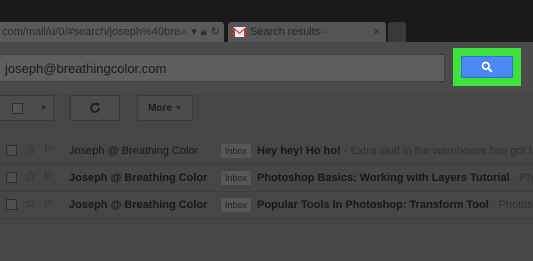 This screenshot has height=261, width=533. Describe the element at coordinates (397, 32) in the screenshot. I see `new-tab-button` at that location.